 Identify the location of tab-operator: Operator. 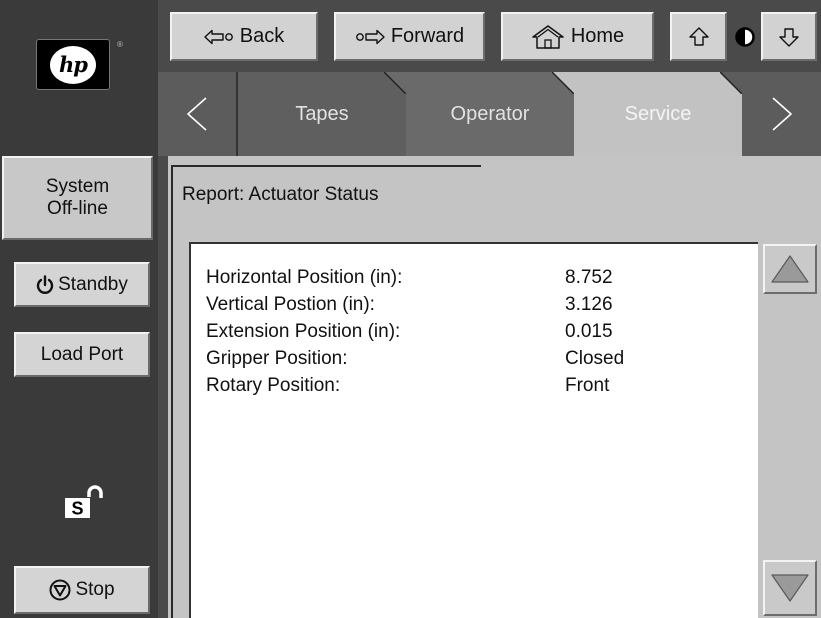
(490, 114).